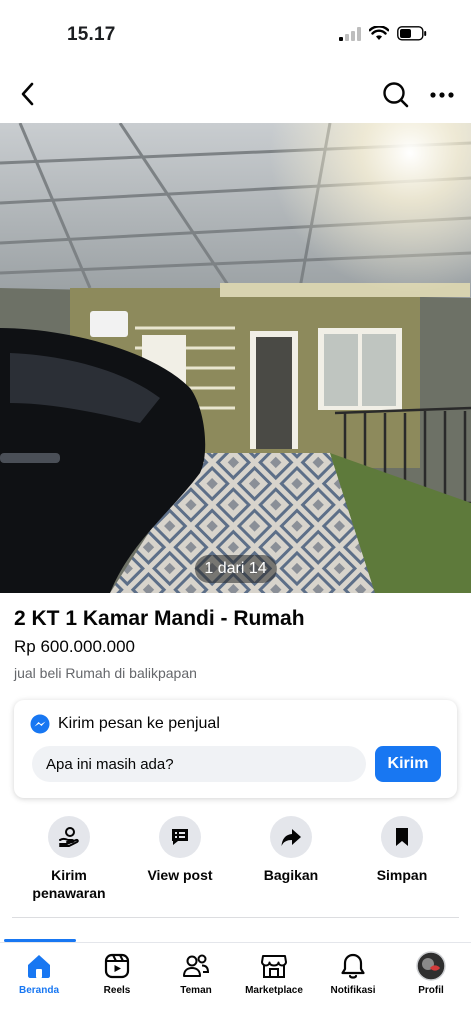 The height and width of the screenshot is (1024, 471). What do you see at coordinates (159, 618) in the screenshot?
I see `listing-title: 2 KT 1 Kamar Mandi - Rumah` at bounding box center [159, 618].